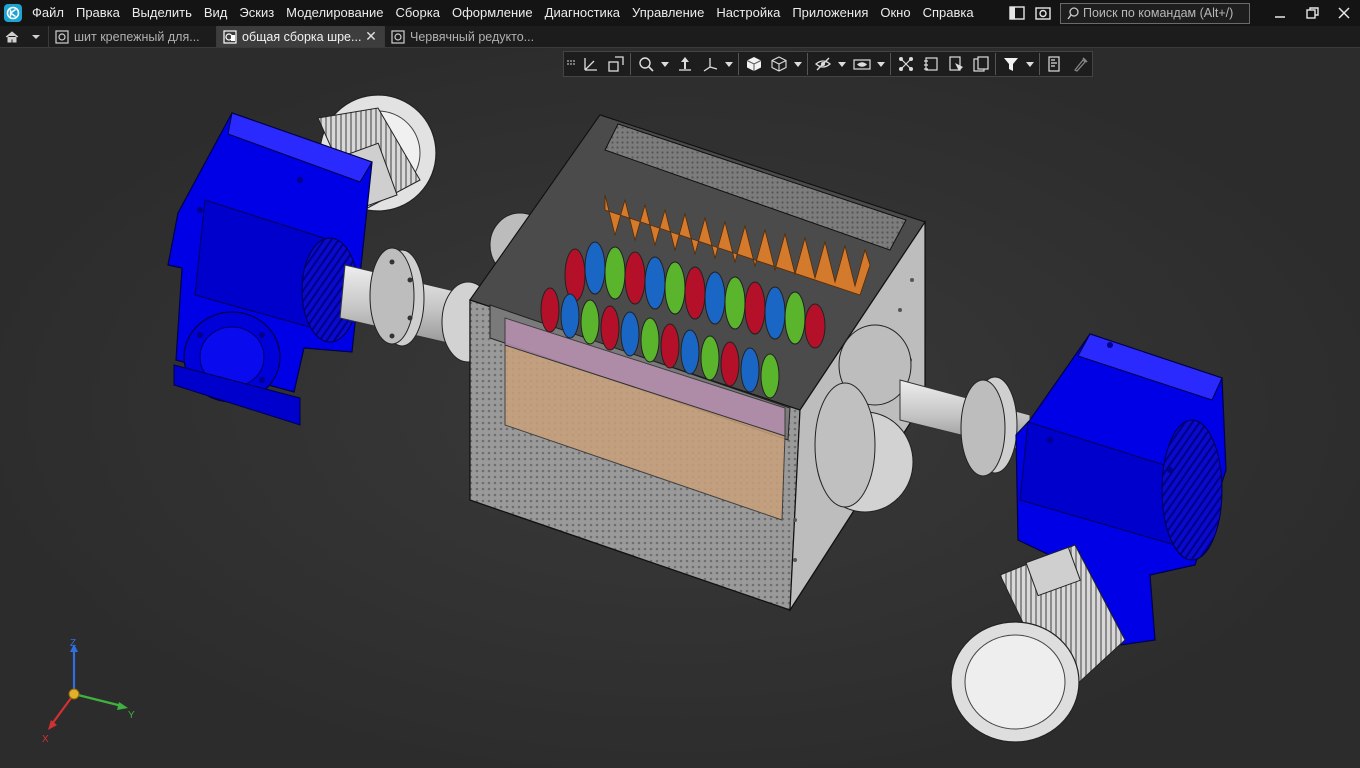 Image resolution: width=1360 pixels, height=768 pixels. What do you see at coordinates (12, 36) in the screenshot?
I see `home-icon` at bounding box center [12, 36].